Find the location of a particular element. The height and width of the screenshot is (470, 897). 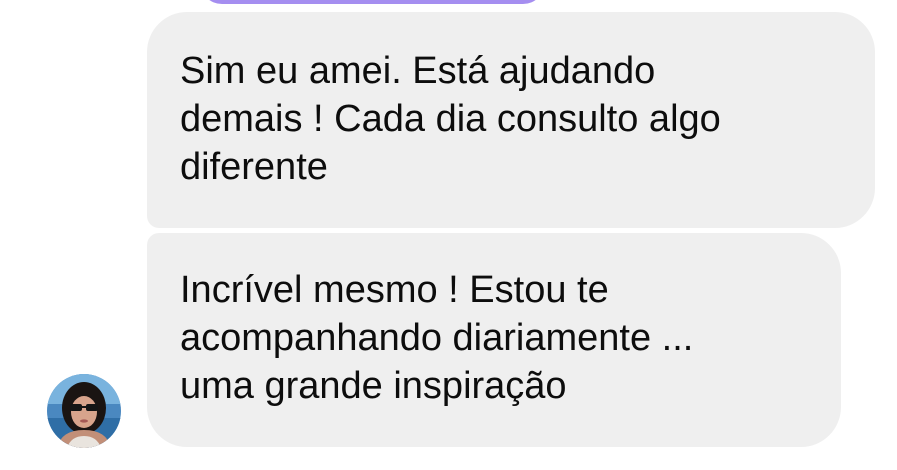

profile-photo-icon is located at coordinates (84, 411).